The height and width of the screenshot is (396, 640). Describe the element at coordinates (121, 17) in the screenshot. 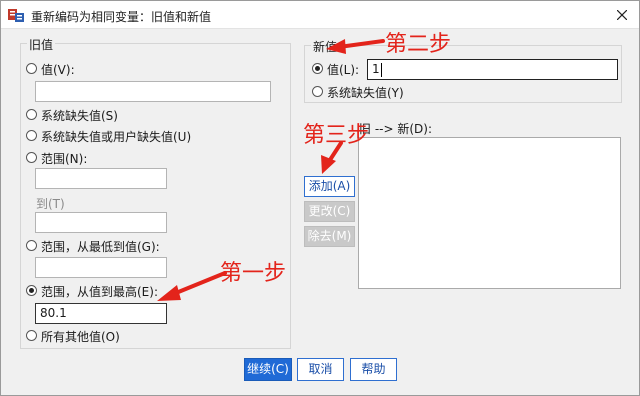

I see `window-title: 重新编码为相同变量：旧值和新值` at that location.